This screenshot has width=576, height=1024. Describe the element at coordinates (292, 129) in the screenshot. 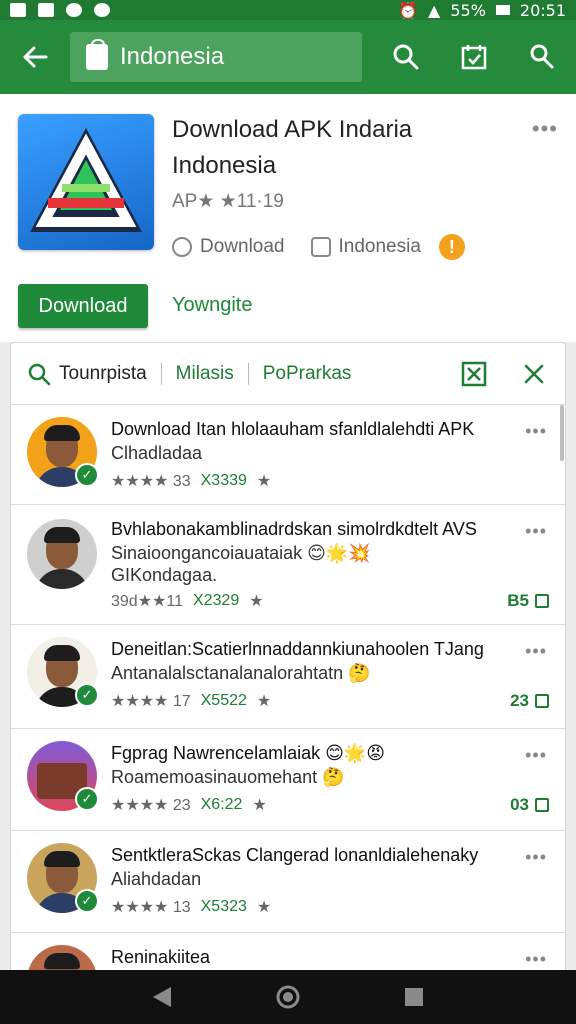

I see `app-title-line1: Download APK Indaria` at that location.